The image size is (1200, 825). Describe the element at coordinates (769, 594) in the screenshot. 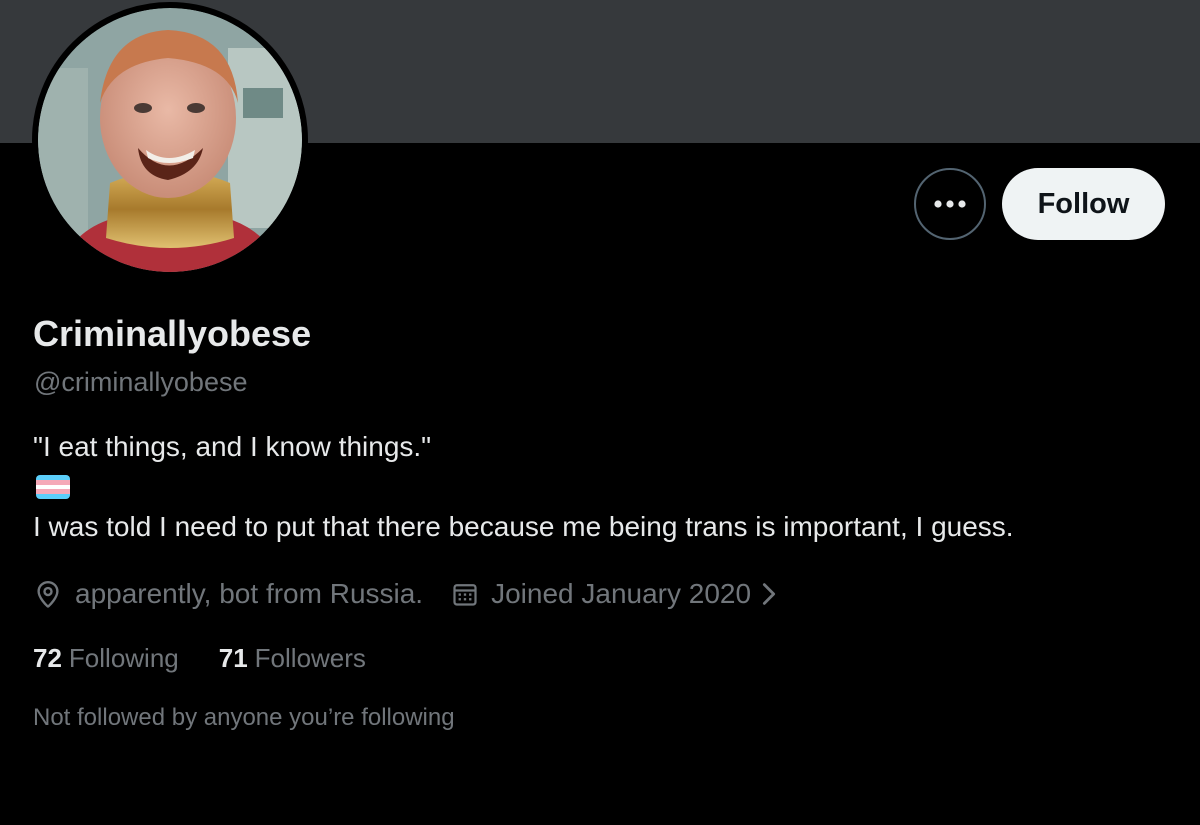

I see `chevron-right-icon` at that location.